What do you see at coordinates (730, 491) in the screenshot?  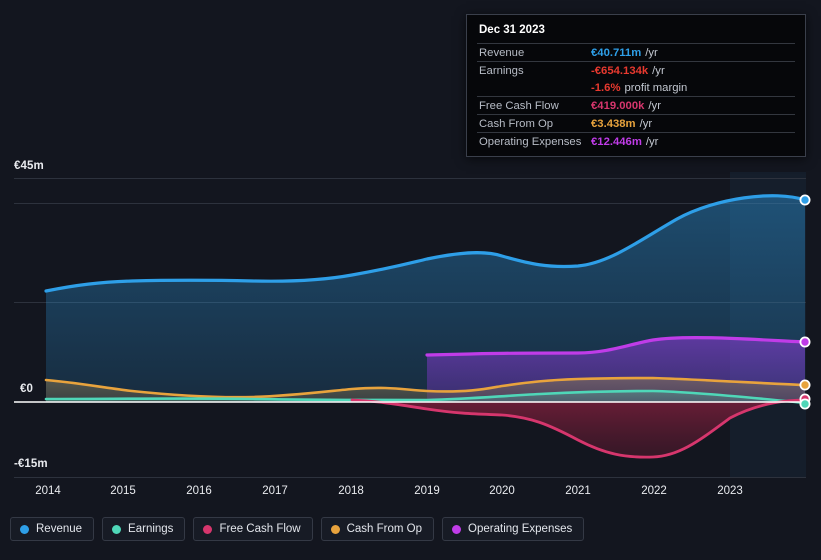 I see `x-axis-label-2023: 2023` at bounding box center [730, 491].